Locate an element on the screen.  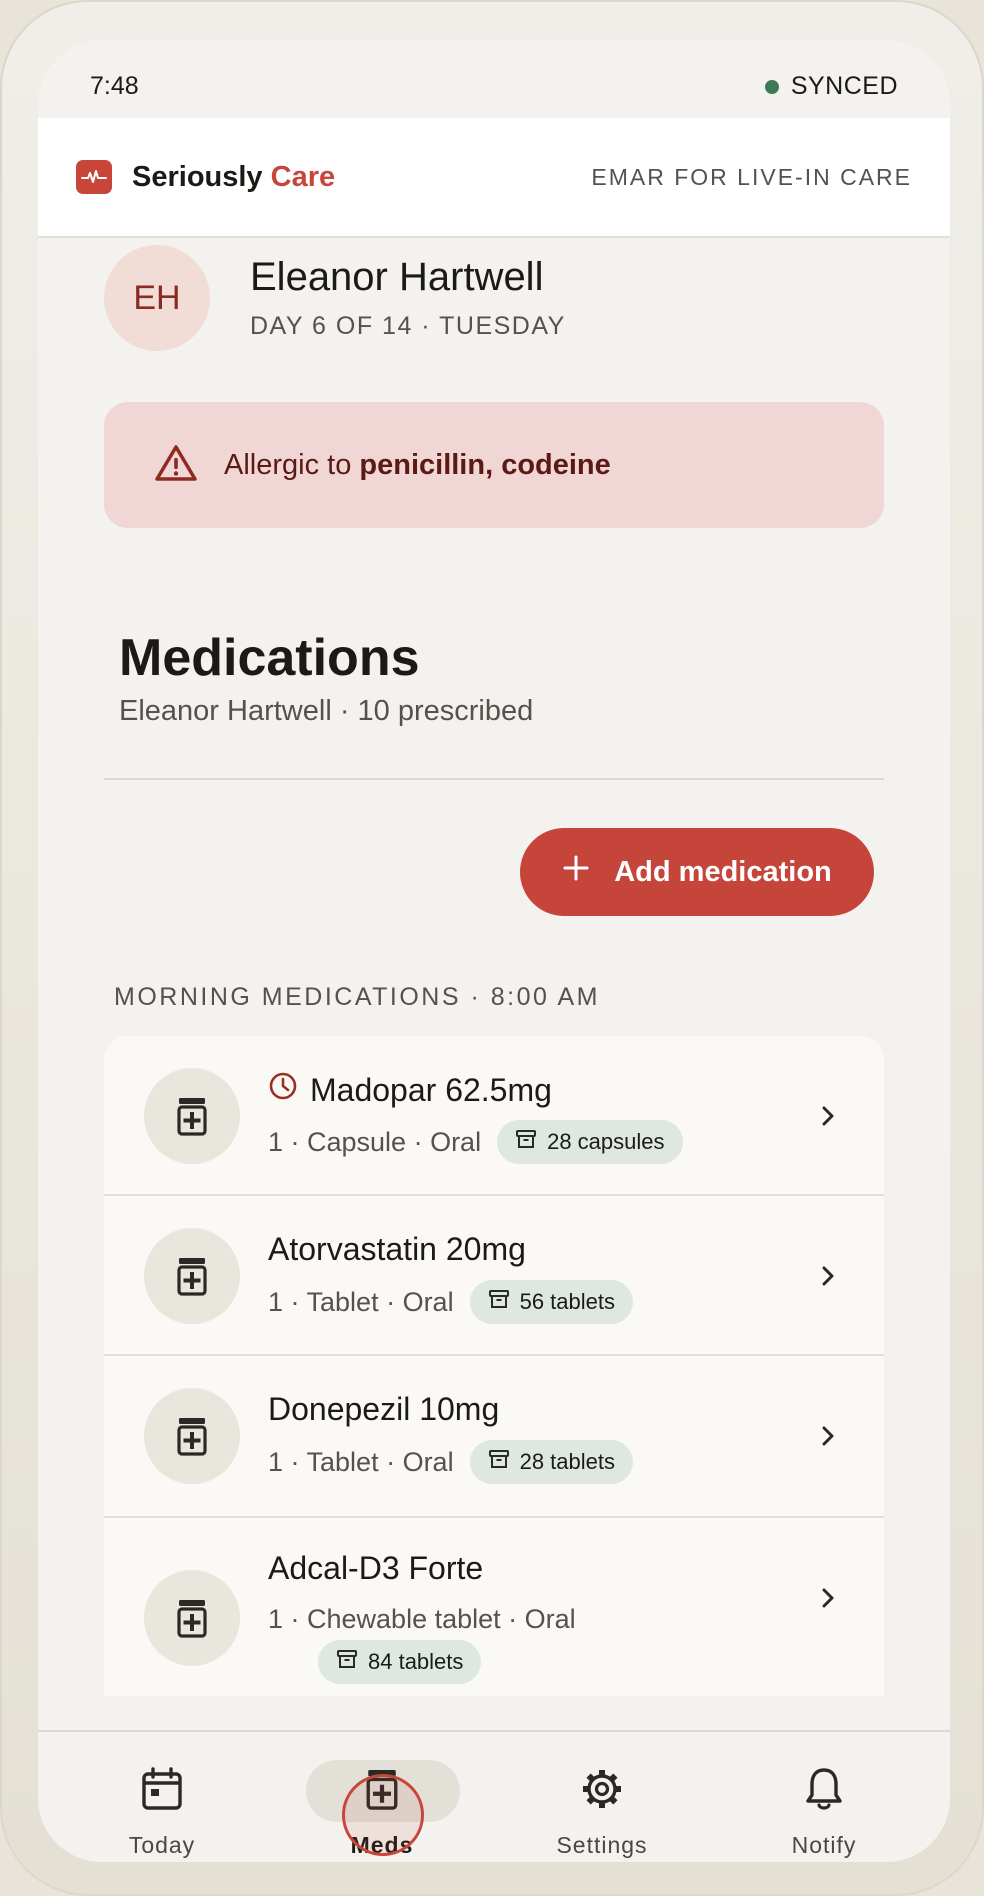
tab-settings: Settings is located at coordinates (602, 1812).